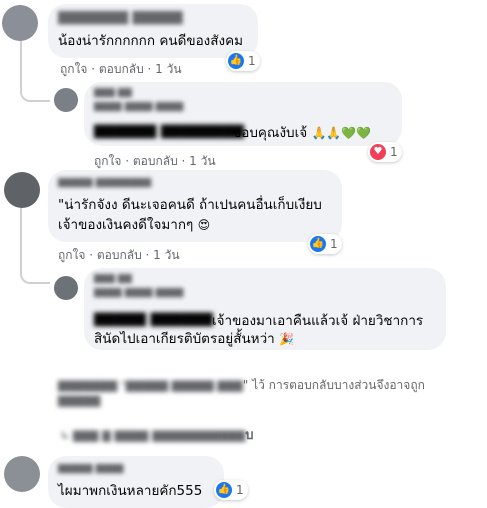 The image size is (487, 508). What do you see at coordinates (79, 400) in the screenshot?
I see `notice-blurred-text: ▇▇▇▇▇` at bounding box center [79, 400].